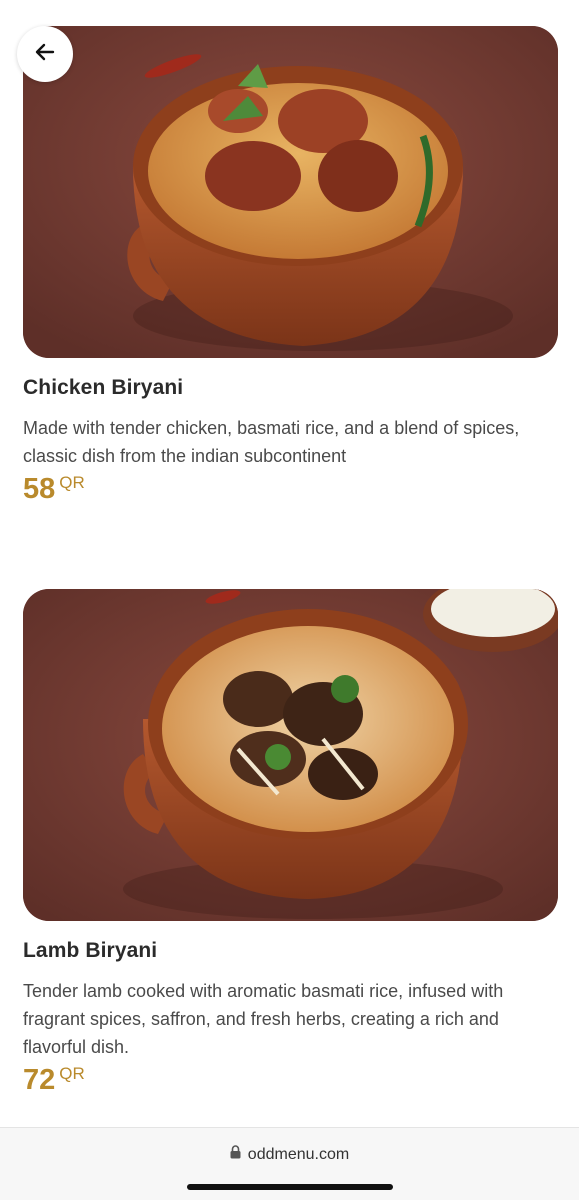 The image size is (579, 1200). What do you see at coordinates (103, 387) in the screenshot?
I see `item-title: Chicken Biryani` at bounding box center [103, 387].